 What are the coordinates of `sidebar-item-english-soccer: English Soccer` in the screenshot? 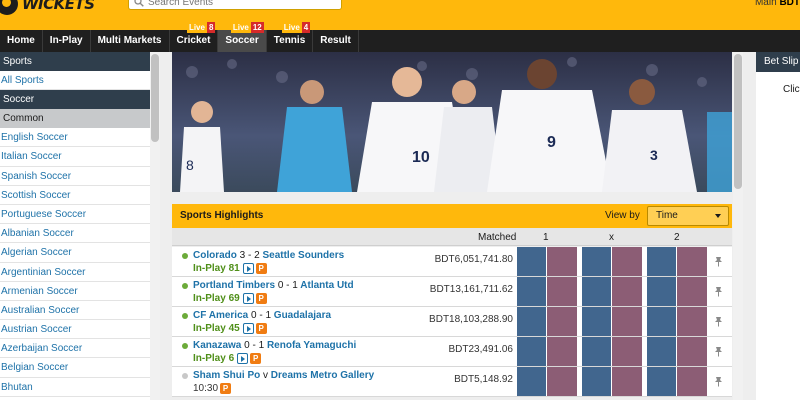 It's located at (75, 138).